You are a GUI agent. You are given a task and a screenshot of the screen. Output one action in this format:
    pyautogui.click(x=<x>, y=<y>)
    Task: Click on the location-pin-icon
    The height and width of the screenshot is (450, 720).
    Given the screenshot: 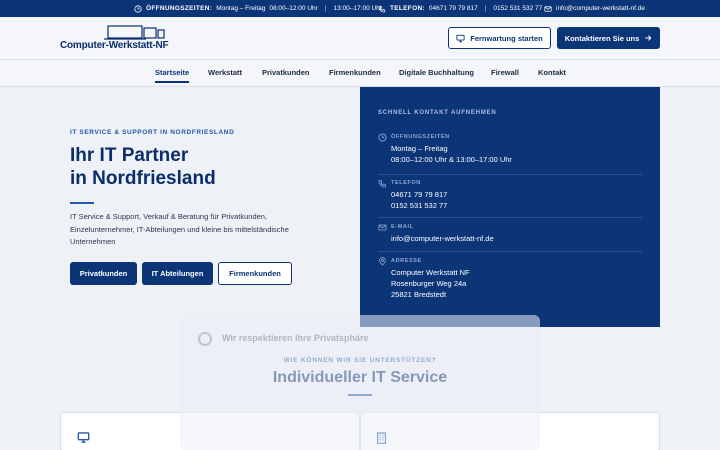 What is the action you would take?
    pyautogui.click(x=382, y=261)
    